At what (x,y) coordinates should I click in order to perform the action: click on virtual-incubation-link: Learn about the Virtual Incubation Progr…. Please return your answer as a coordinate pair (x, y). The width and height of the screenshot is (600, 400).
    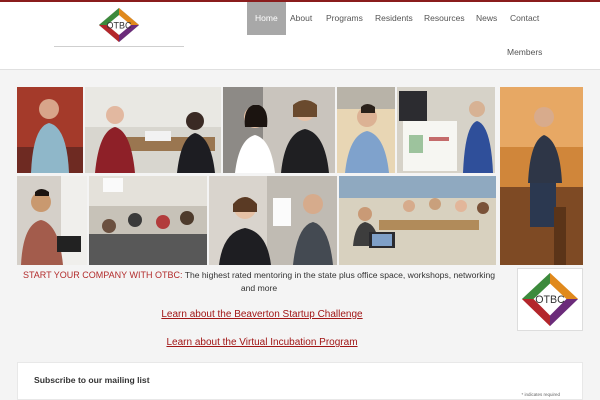
    Looking at the image, I should click on (262, 342).